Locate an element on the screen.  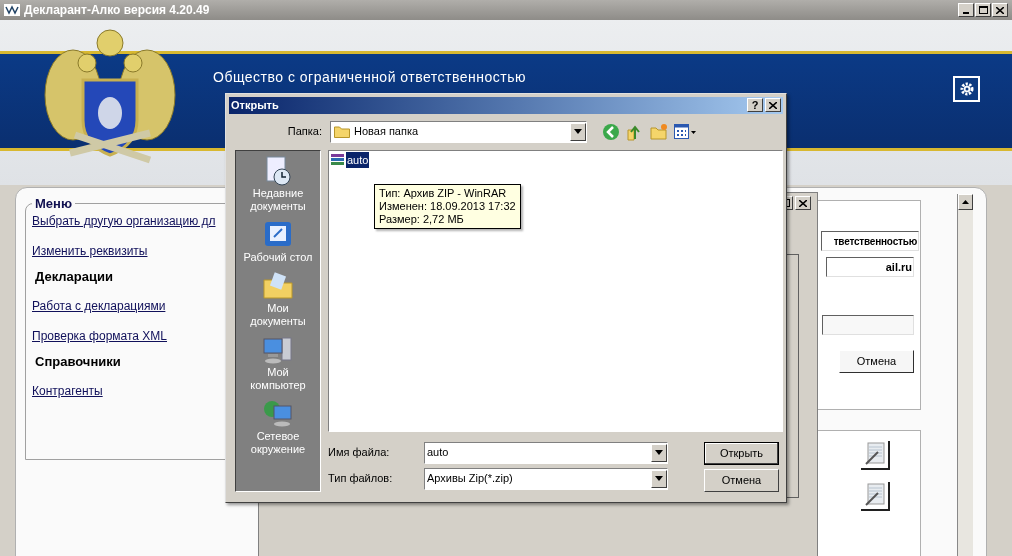
file-name-field: auto is located at coordinates (546, 452).